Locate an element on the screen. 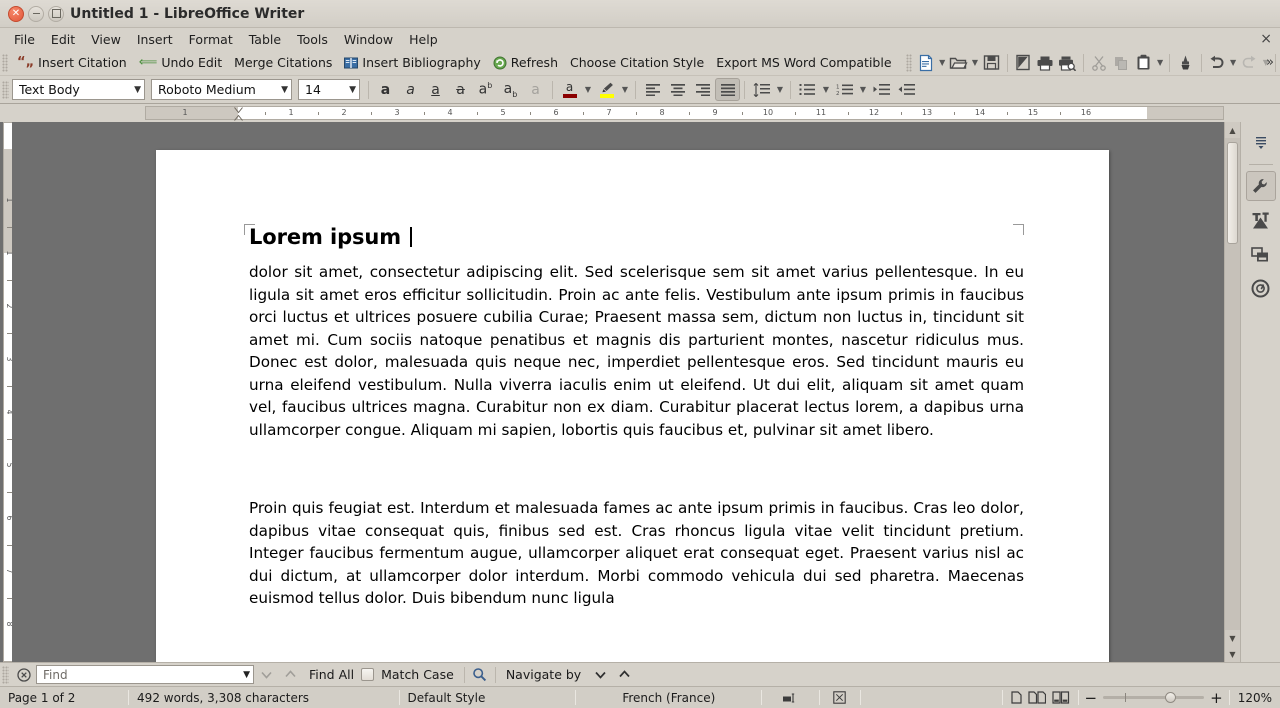 The height and width of the screenshot is (708, 1280). menu-window: Window is located at coordinates (368, 39).